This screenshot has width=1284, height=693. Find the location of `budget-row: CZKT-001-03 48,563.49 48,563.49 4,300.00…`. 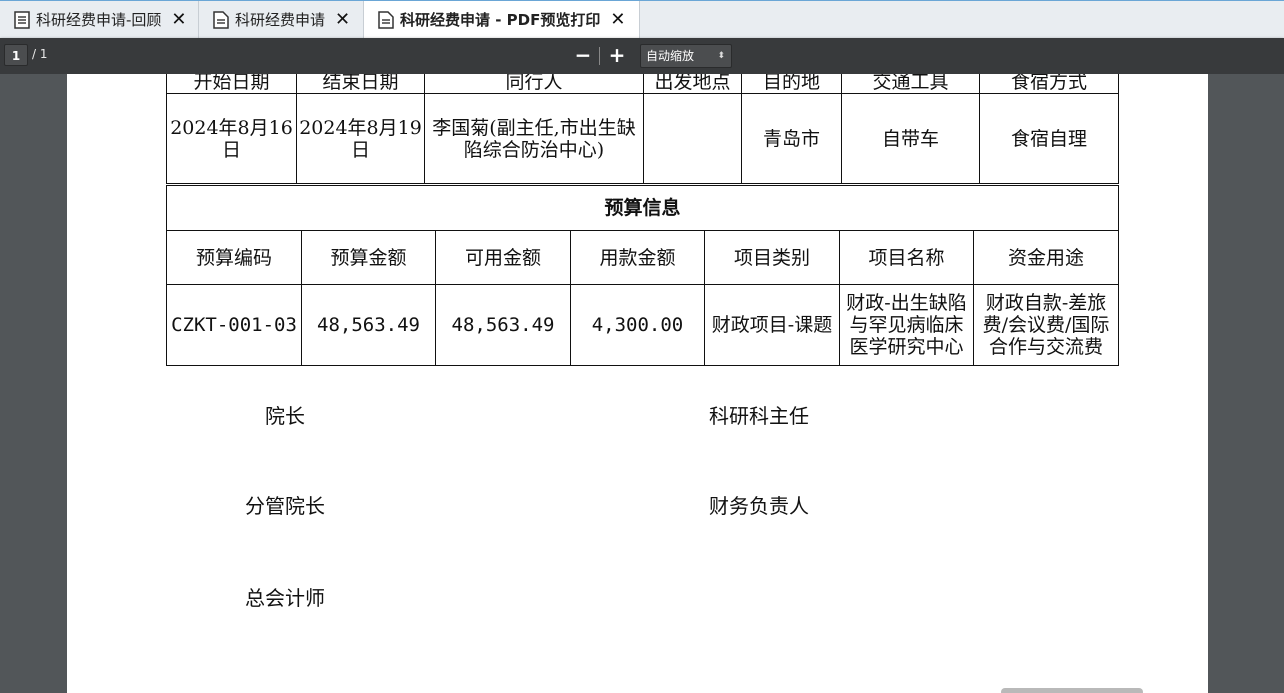

budget-row: CZKT-001-03 48,563.49 48,563.49 4,300.00… is located at coordinates (643, 325).